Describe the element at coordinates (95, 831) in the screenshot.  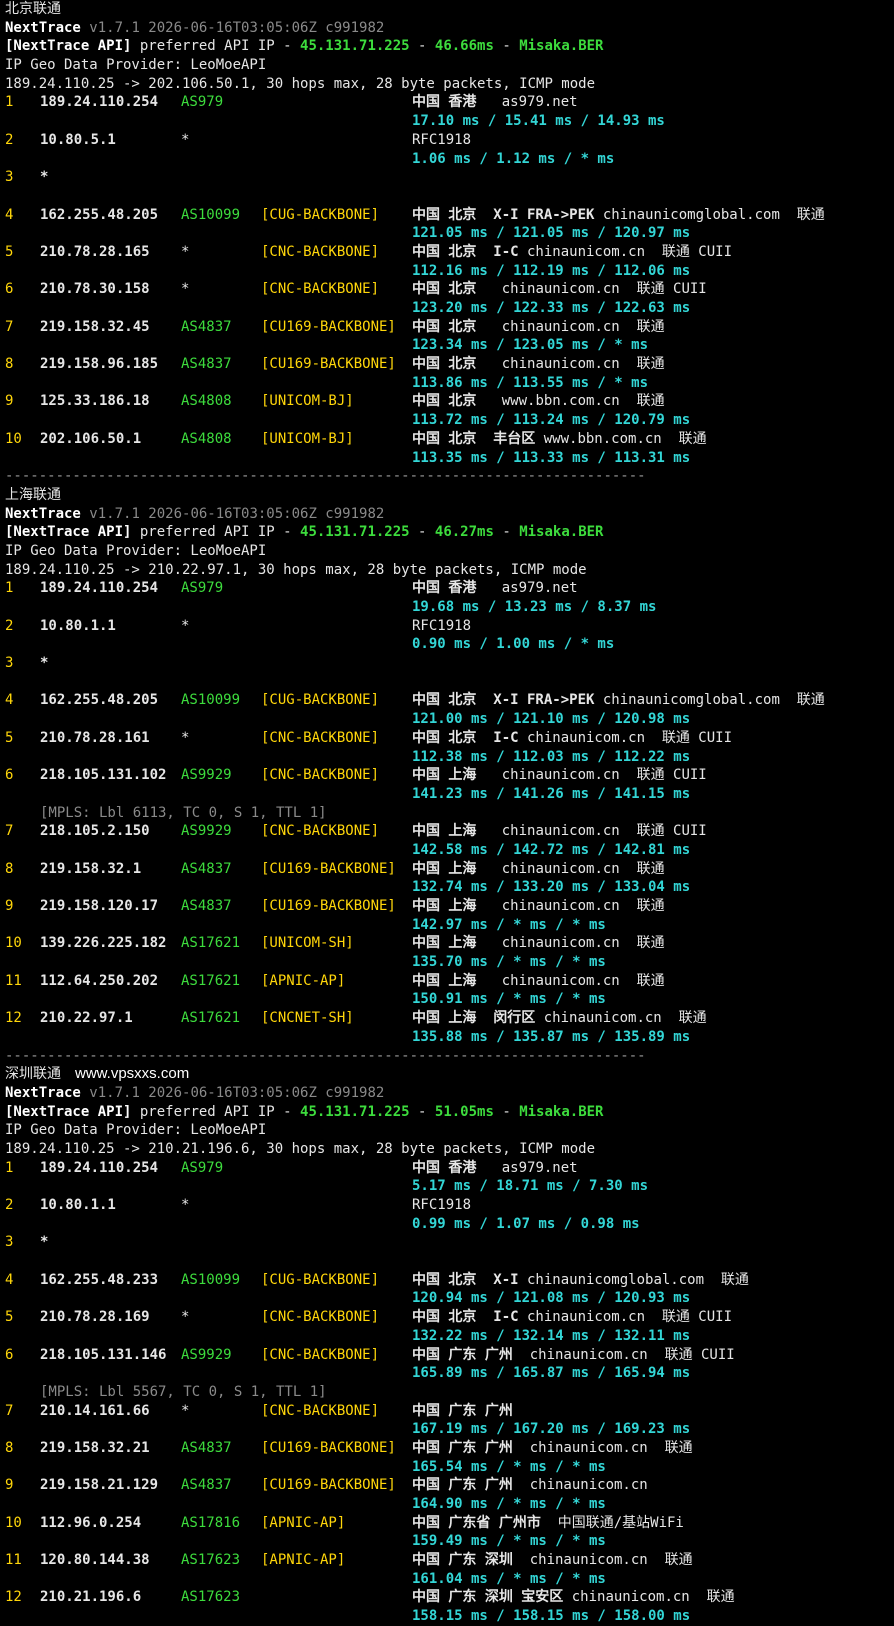
I see `hop-ip: 218.105.2.150` at that location.